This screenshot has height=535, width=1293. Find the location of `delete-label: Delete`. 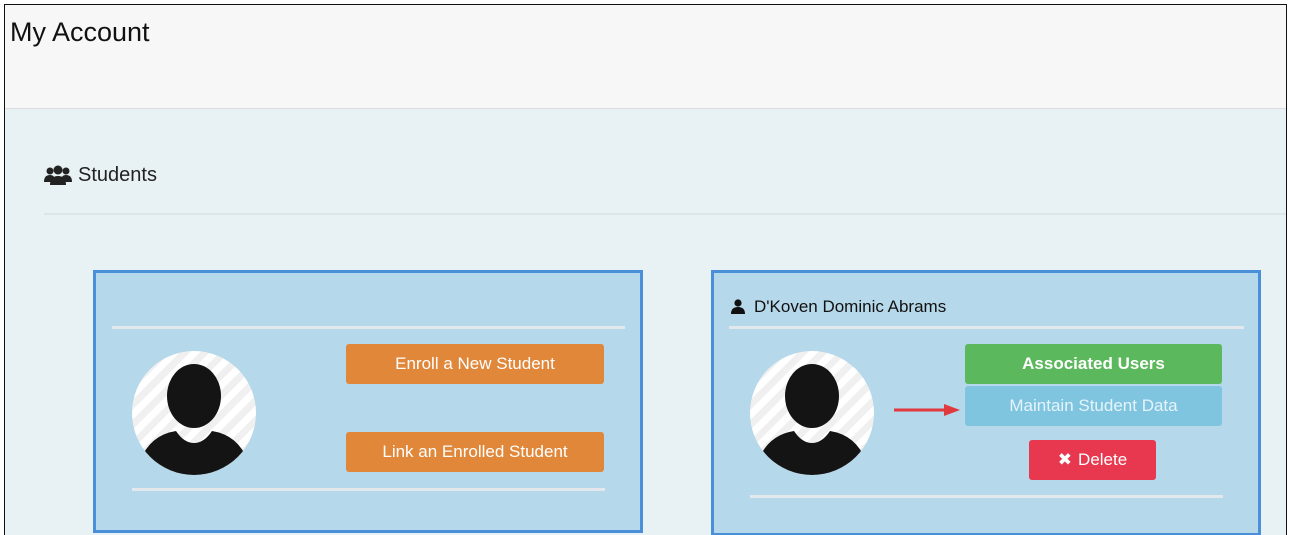

delete-label: Delete is located at coordinates (1103, 459).